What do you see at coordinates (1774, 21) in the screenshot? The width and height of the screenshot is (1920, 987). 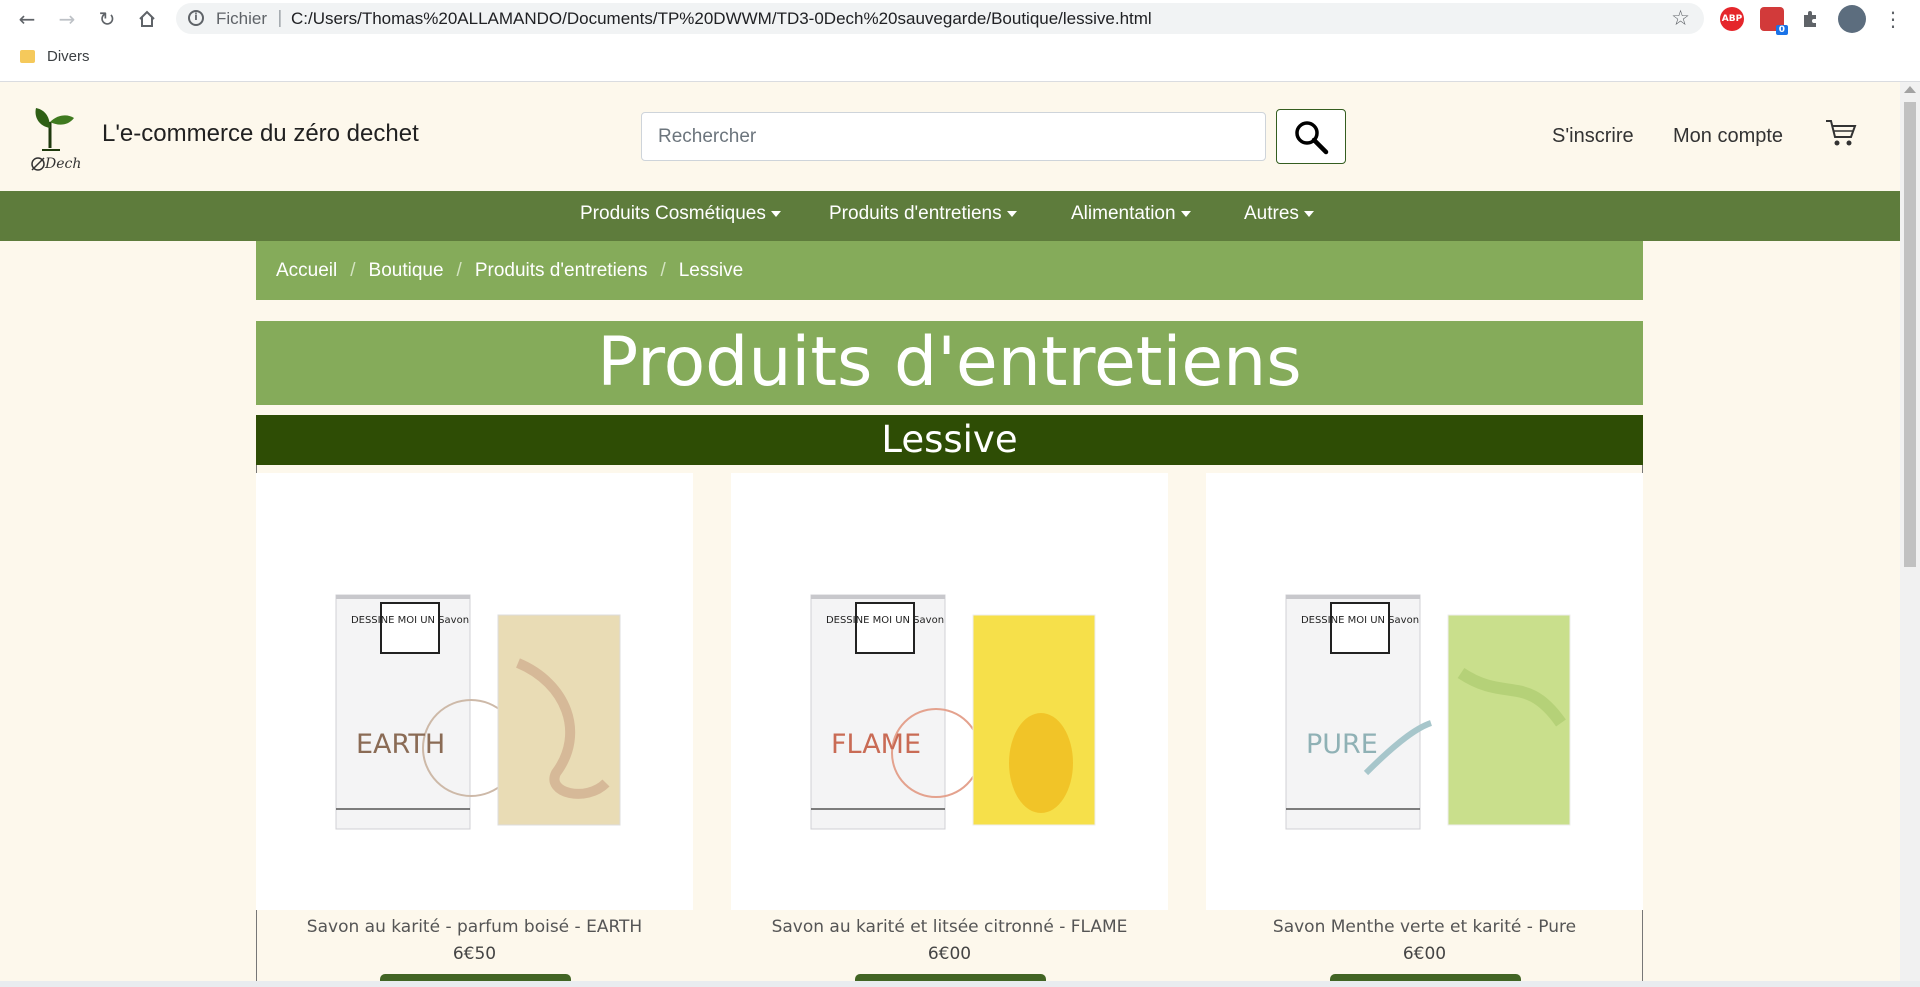 I see `extension-icon: 0` at bounding box center [1774, 21].